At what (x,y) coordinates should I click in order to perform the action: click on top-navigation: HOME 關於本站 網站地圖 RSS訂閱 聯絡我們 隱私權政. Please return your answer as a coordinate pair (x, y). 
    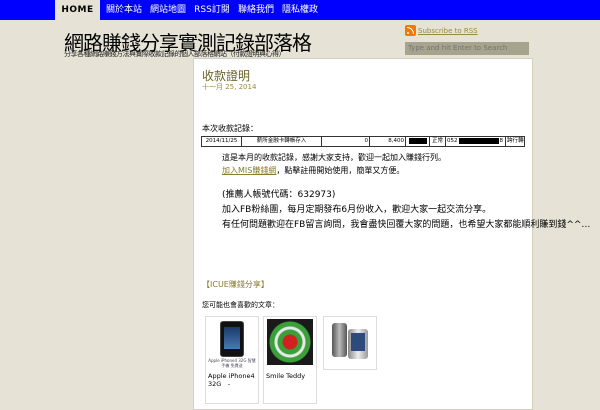
    Looking at the image, I should click on (300, 10).